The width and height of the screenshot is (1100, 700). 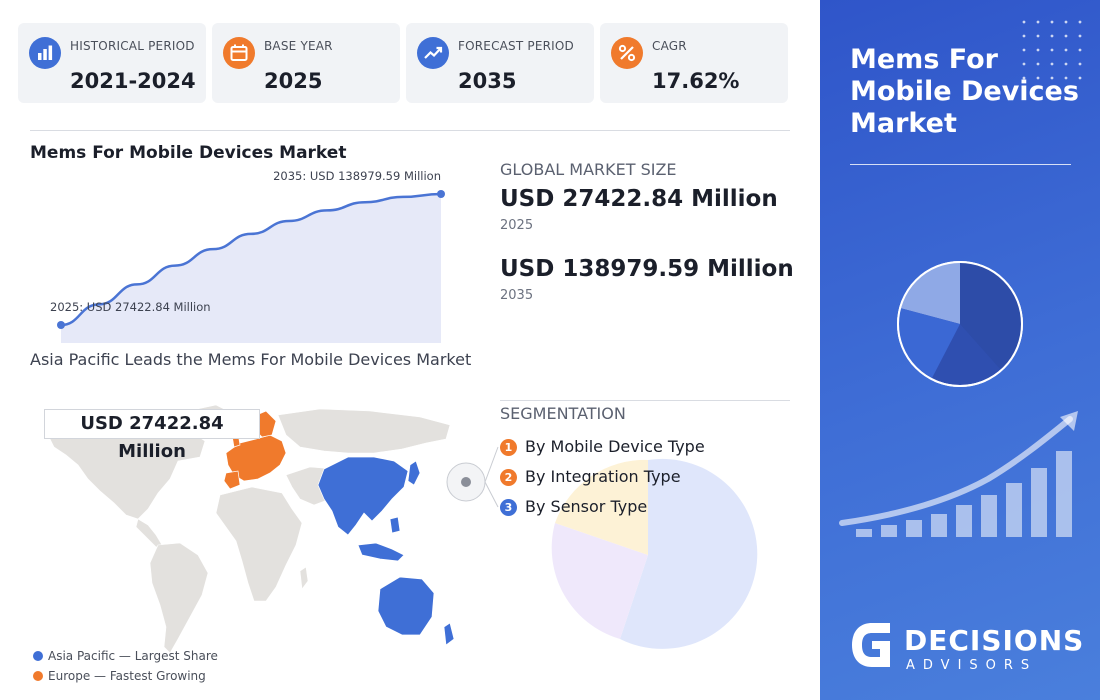 I want to click on trend-point-2025, so click(x=61, y=325).